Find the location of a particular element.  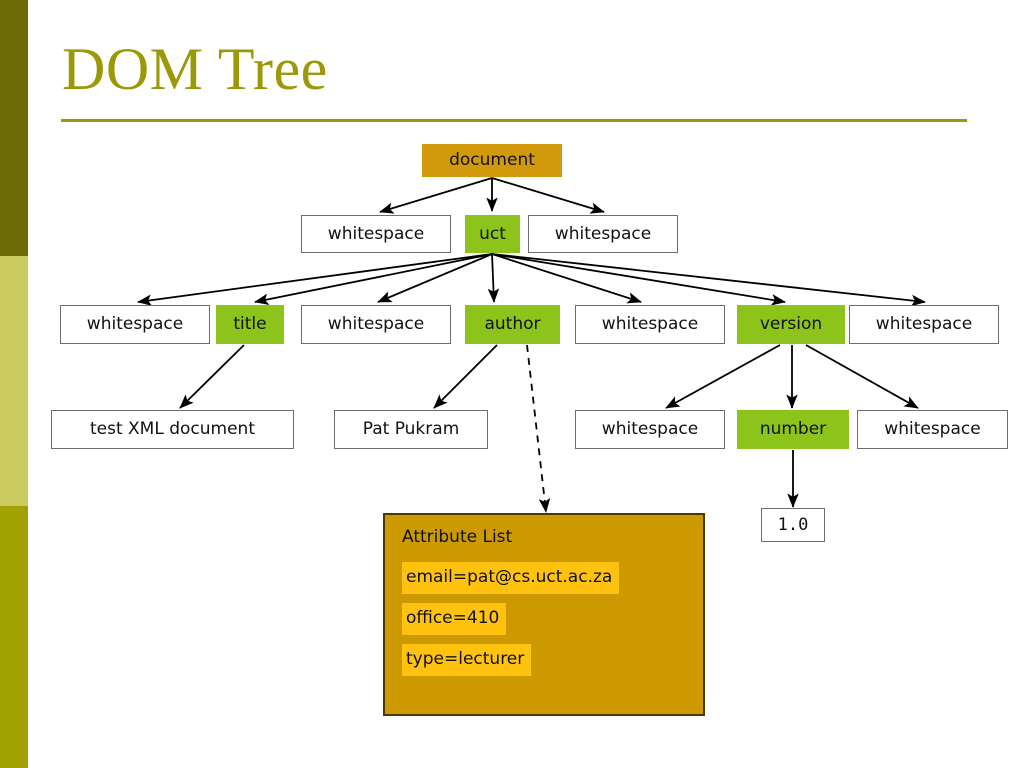

attribute-item-office: office=410 is located at coordinates (454, 619).